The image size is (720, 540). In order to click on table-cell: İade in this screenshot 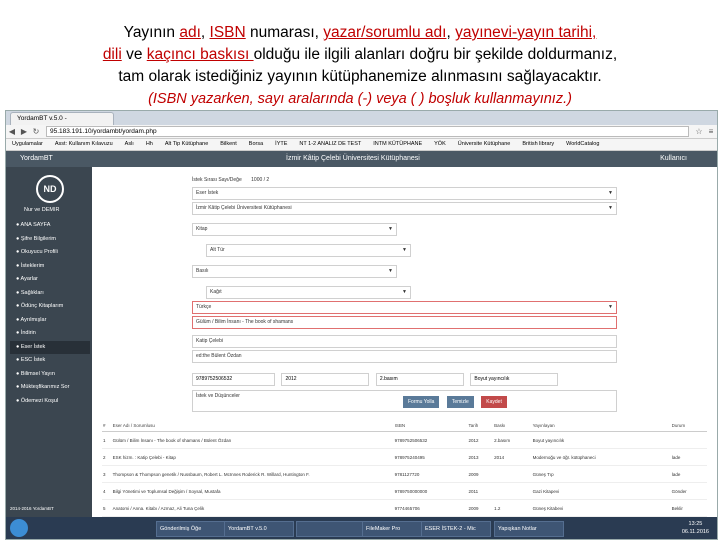, I will do `click(688, 457)`.